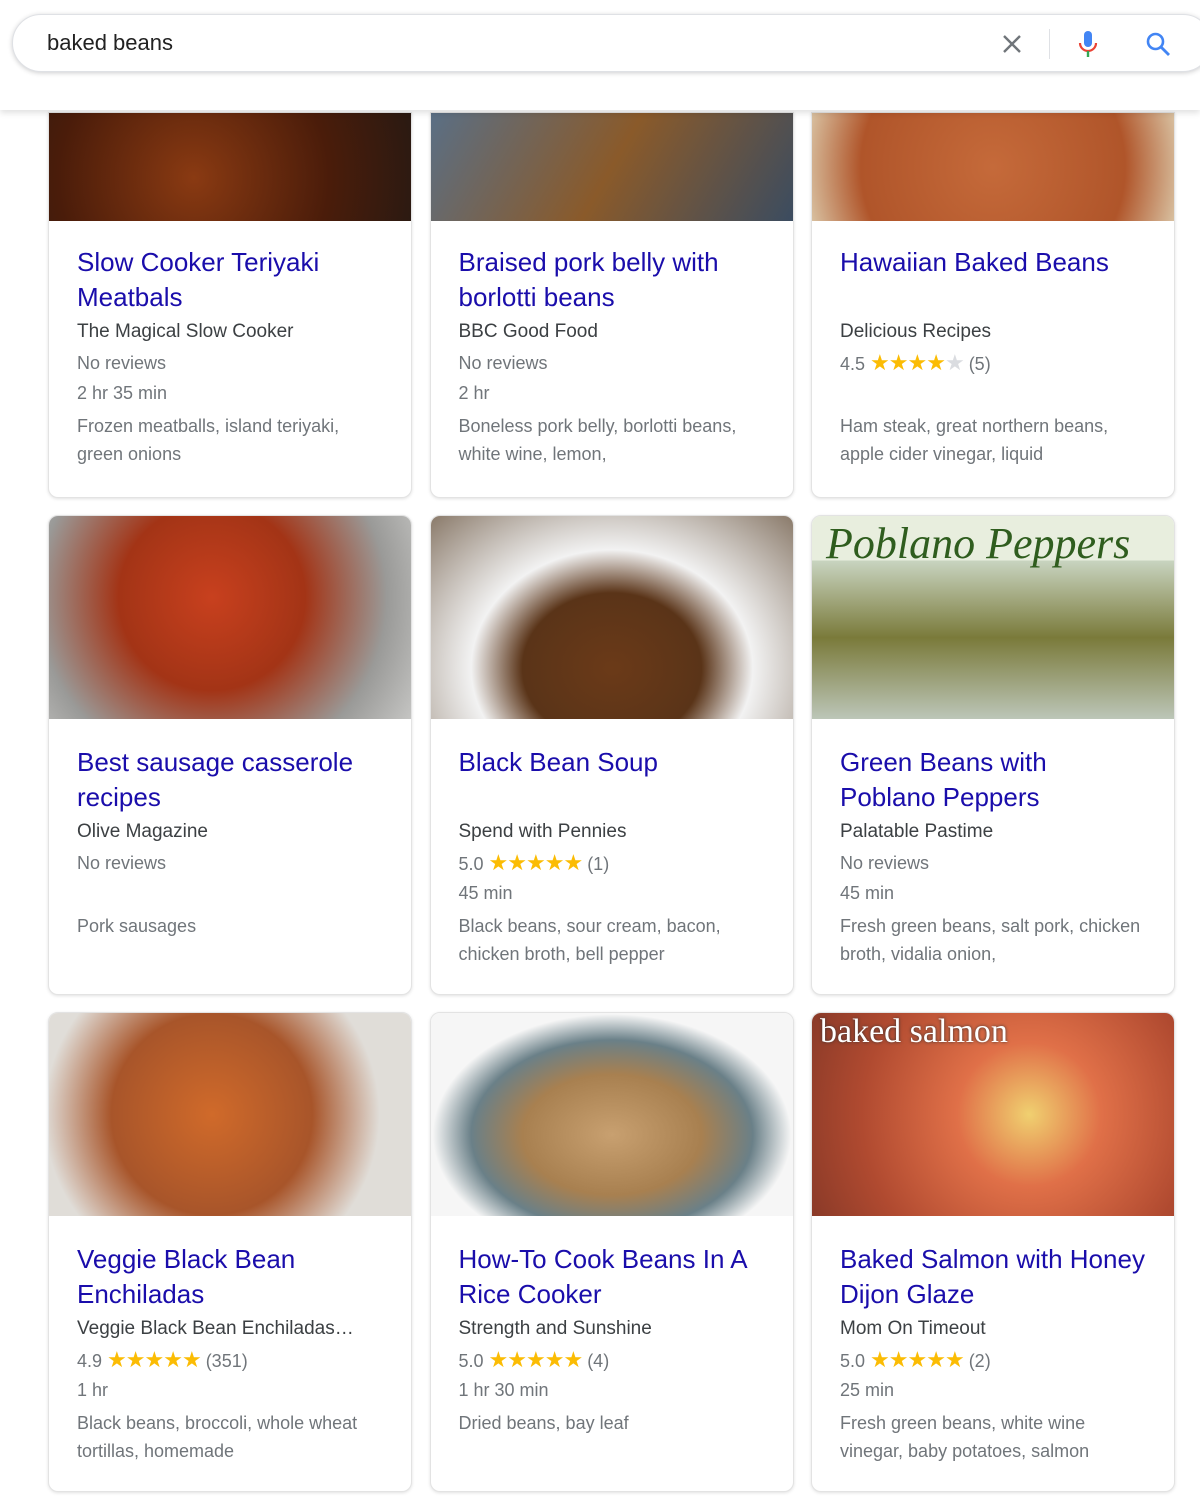  I want to click on recipe-title: Baked Salmon with Honey Dijon Glaze, so click(993, 1277).